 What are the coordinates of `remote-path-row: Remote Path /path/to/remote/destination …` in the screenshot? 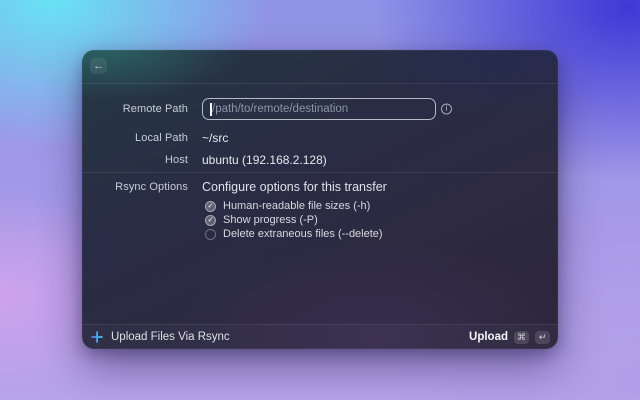 It's located at (320, 109).